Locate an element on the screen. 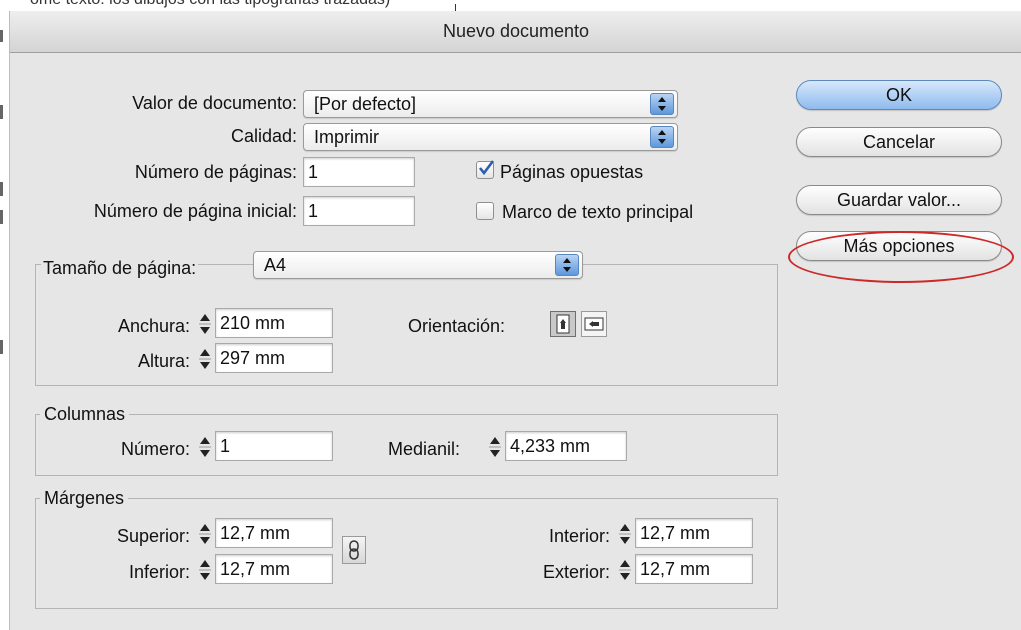 The height and width of the screenshot is (630, 1021). margin-top-input: 12,7 mm is located at coordinates (274, 533).